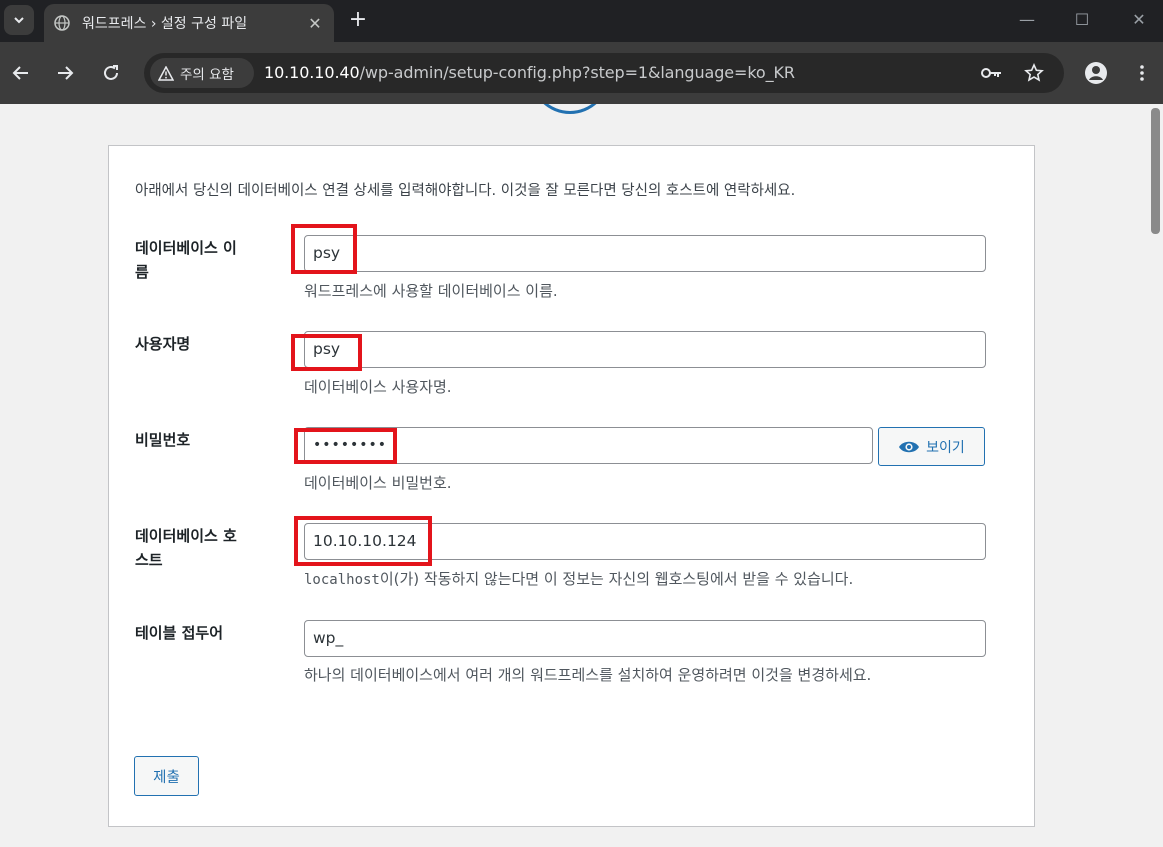  I want to click on tab-search-button, so click(19, 20).